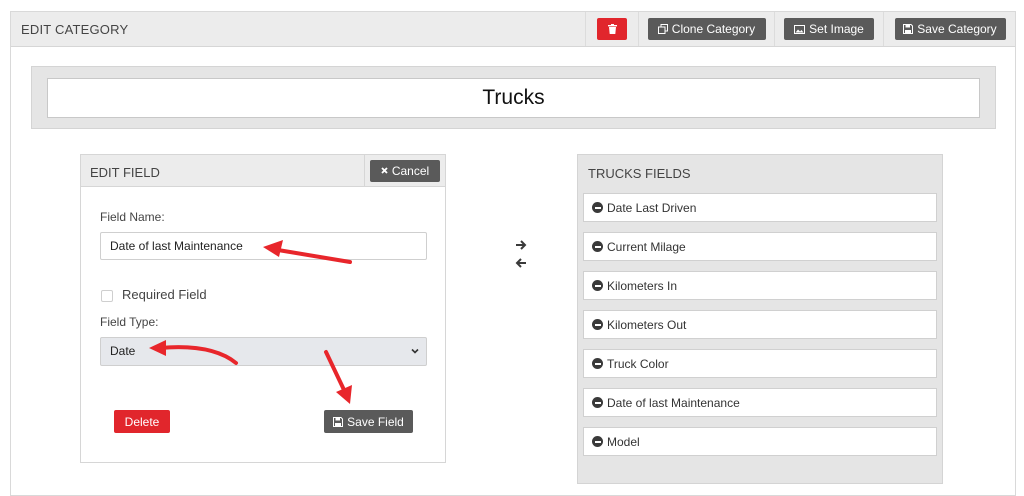 The width and height of the screenshot is (1024, 496). Describe the element at coordinates (263, 351) in the screenshot. I see `field-type-select: Date` at that location.